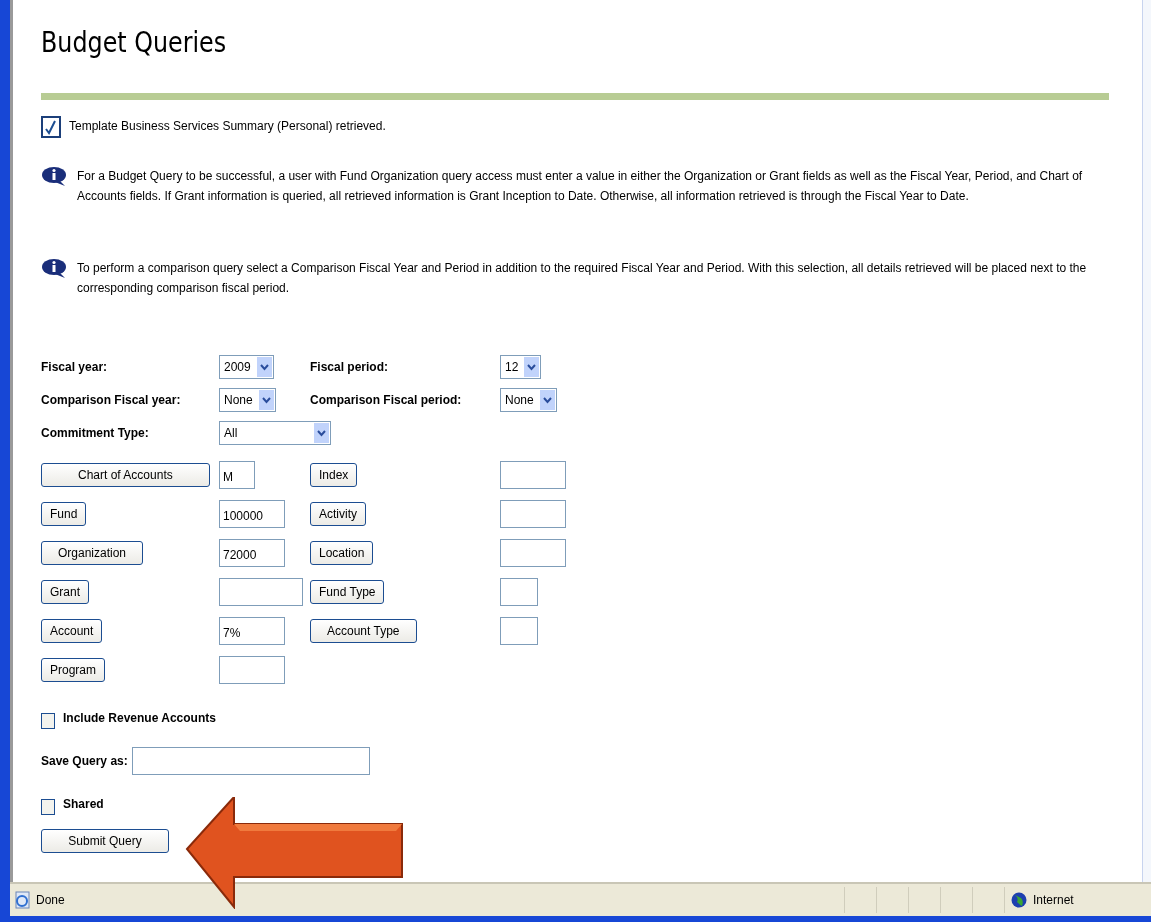 This screenshot has width=1151, height=922. I want to click on field-label: Comparison Fiscal year:, so click(111, 399).